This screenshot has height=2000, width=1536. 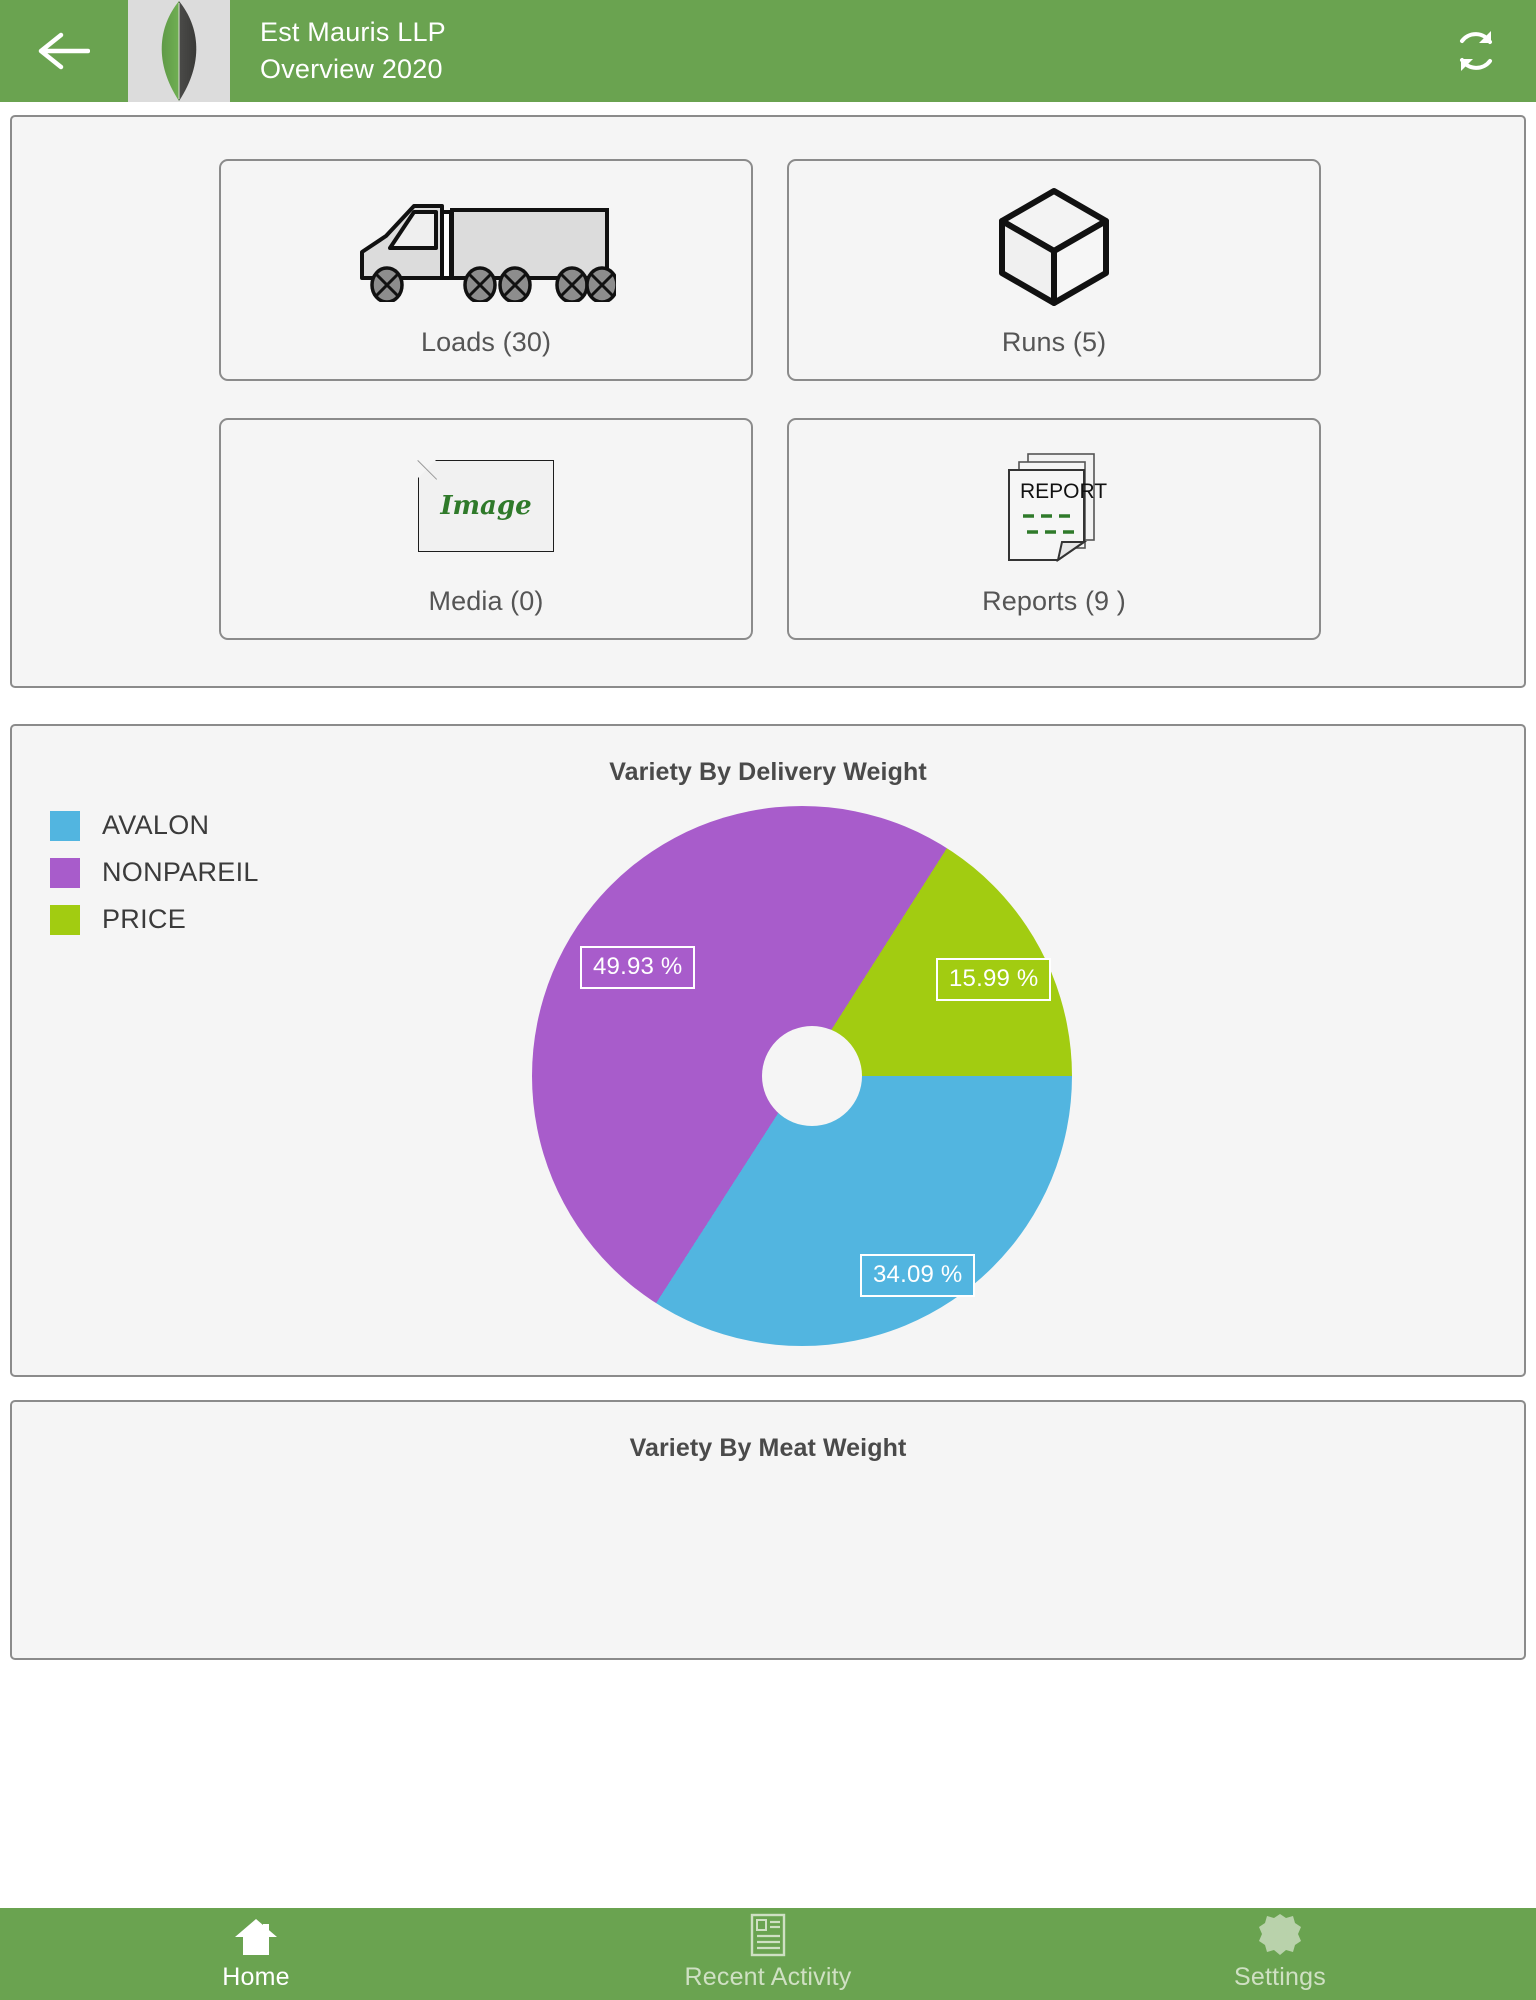 I want to click on nav-label-home: Home, so click(x=256, y=1976).